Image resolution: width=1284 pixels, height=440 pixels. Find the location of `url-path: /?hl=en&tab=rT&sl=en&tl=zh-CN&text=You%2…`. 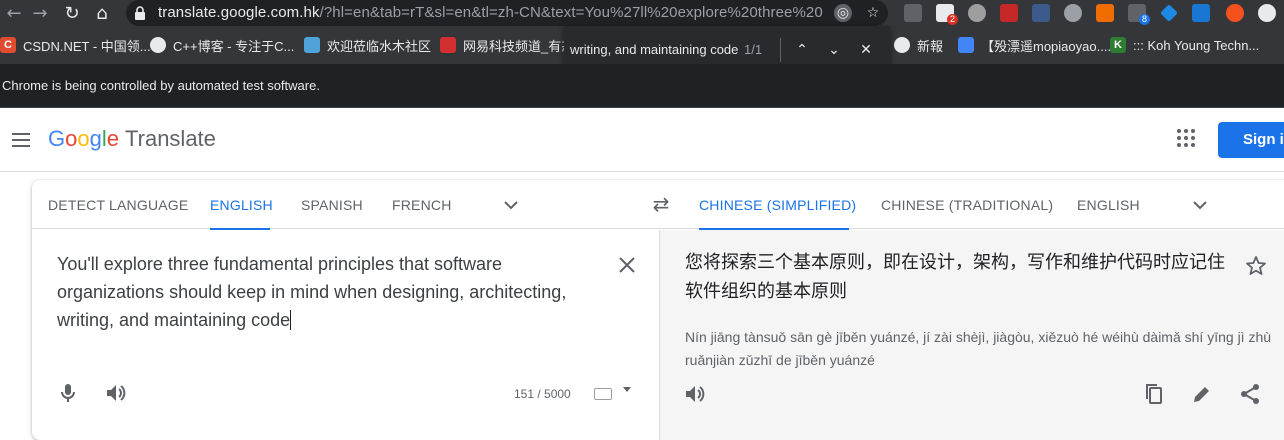

url-path: /?hl=en&tab=rT&sl=en&tl=zh-CN&text=You%2… is located at coordinates (571, 12).